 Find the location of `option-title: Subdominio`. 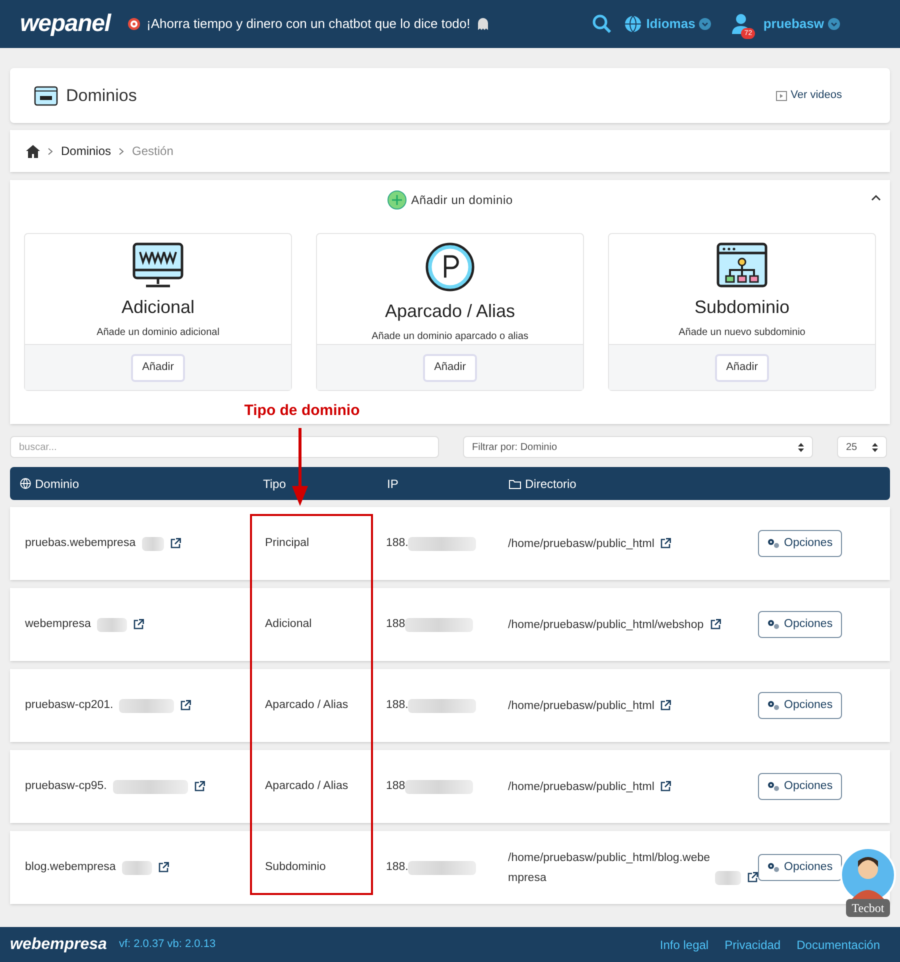

option-title: Subdominio is located at coordinates (742, 307).